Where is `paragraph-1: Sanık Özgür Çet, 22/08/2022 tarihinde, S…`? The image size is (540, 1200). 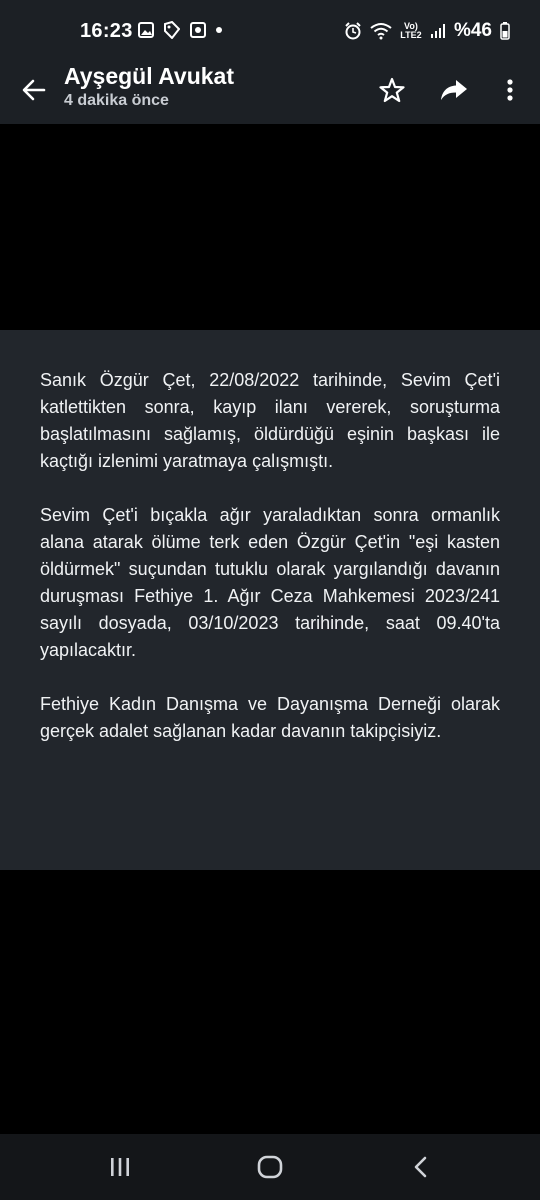 paragraph-1: Sanık Özgür Çet, 22/08/2022 tarihinde, S… is located at coordinates (270, 420).